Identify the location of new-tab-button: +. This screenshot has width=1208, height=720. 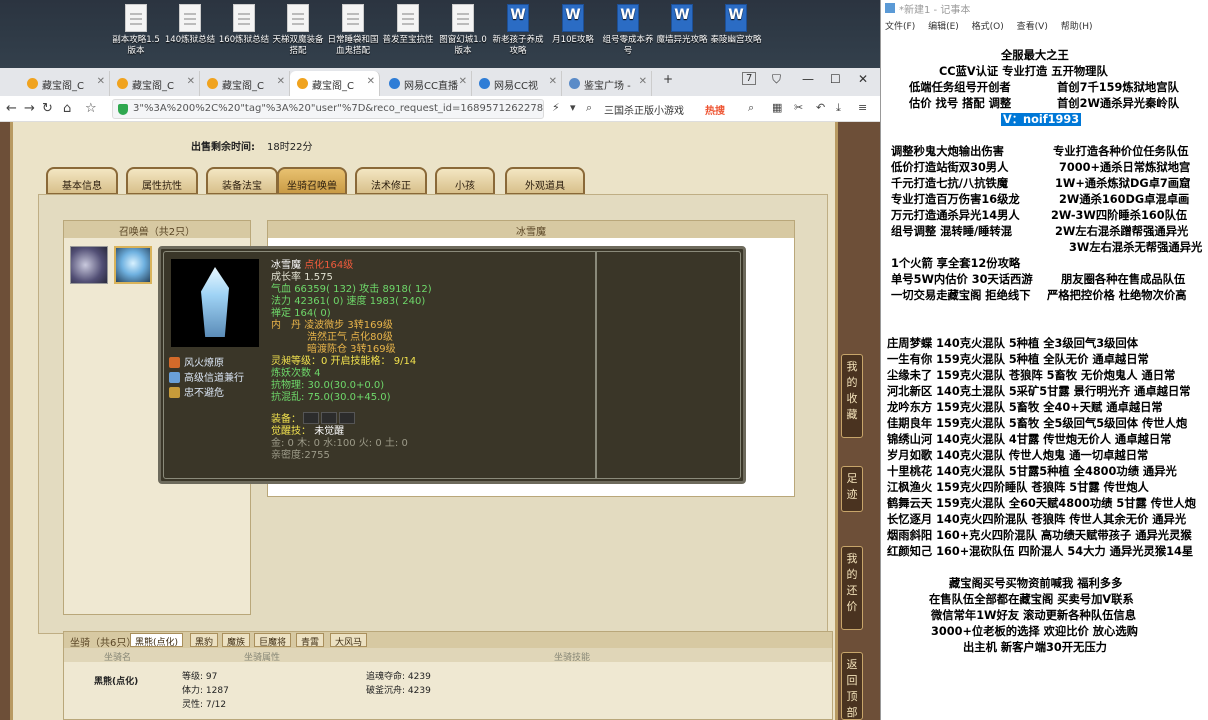
(668, 79).